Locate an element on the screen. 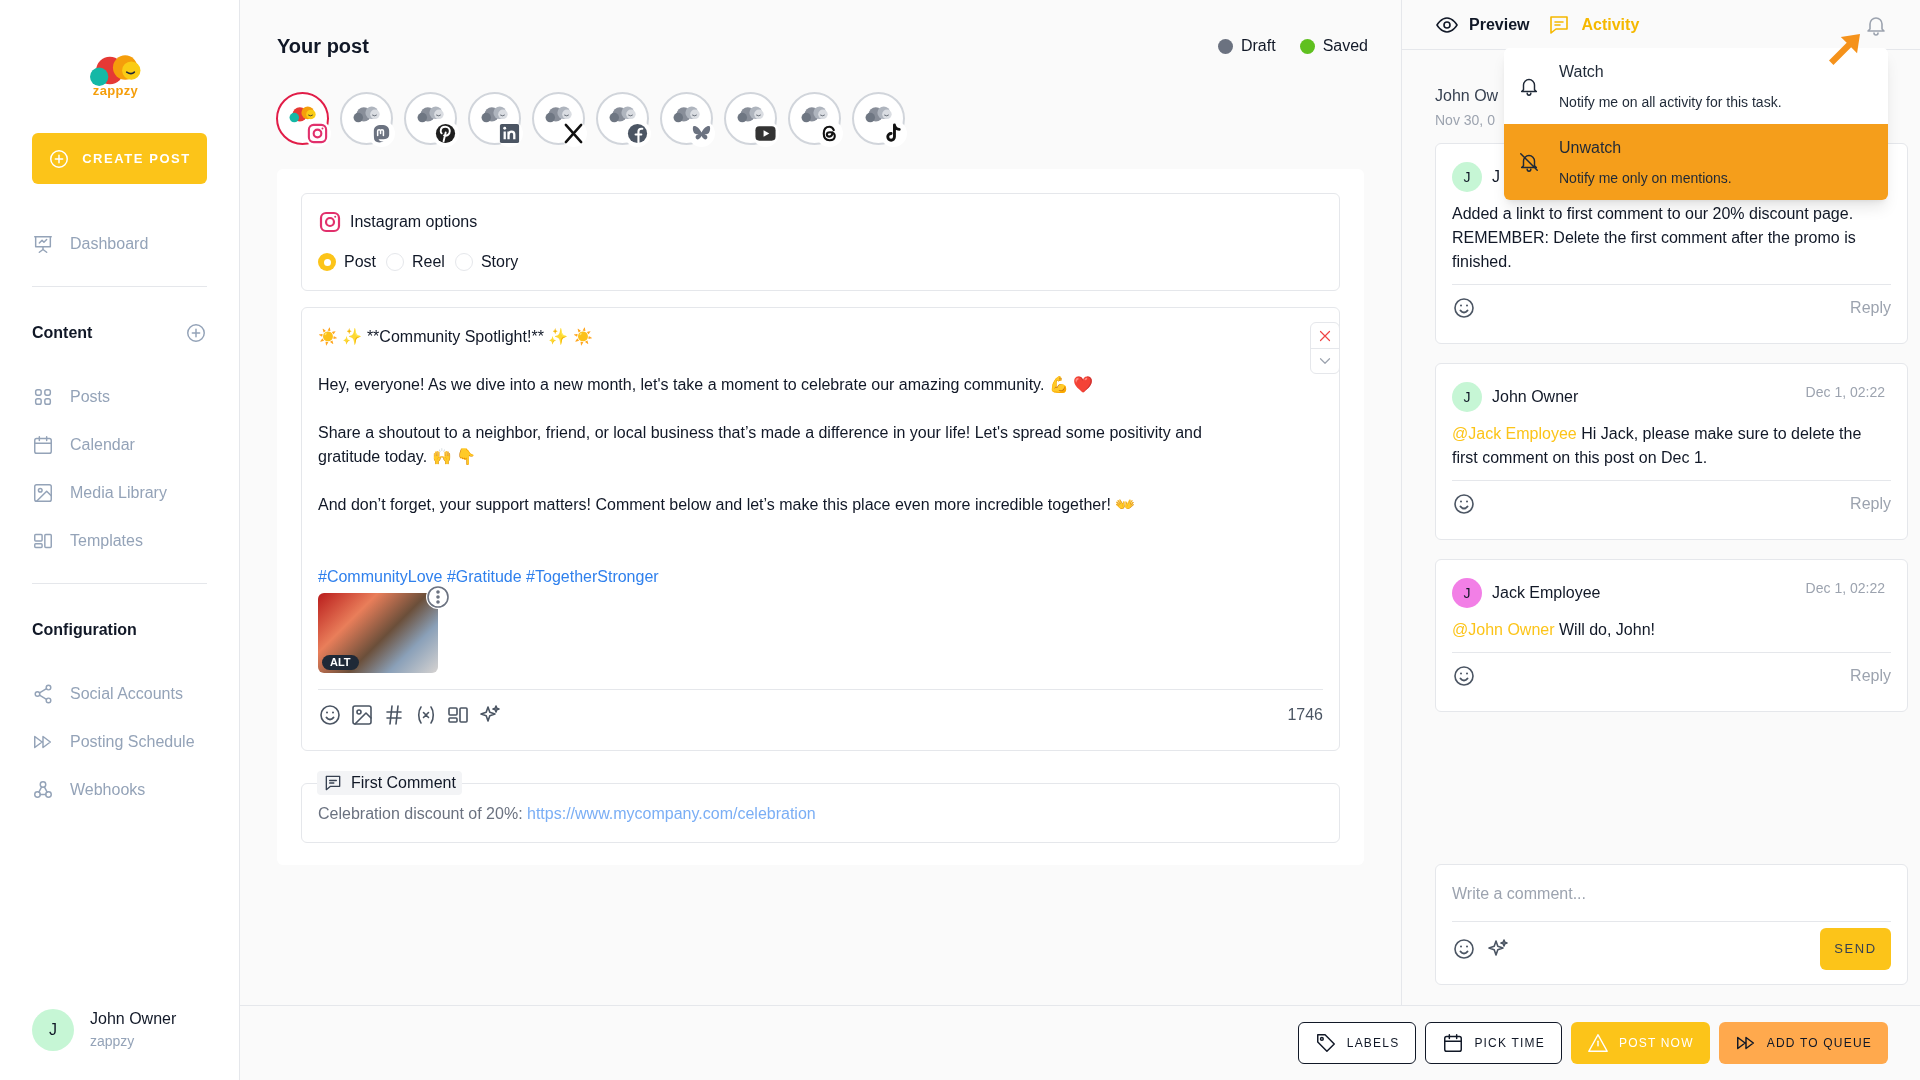 Image resolution: width=1920 pixels, height=1080 pixels. alt-badge: ALT is located at coordinates (340, 662).